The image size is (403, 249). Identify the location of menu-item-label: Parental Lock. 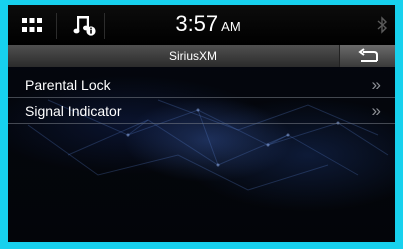
(68, 85).